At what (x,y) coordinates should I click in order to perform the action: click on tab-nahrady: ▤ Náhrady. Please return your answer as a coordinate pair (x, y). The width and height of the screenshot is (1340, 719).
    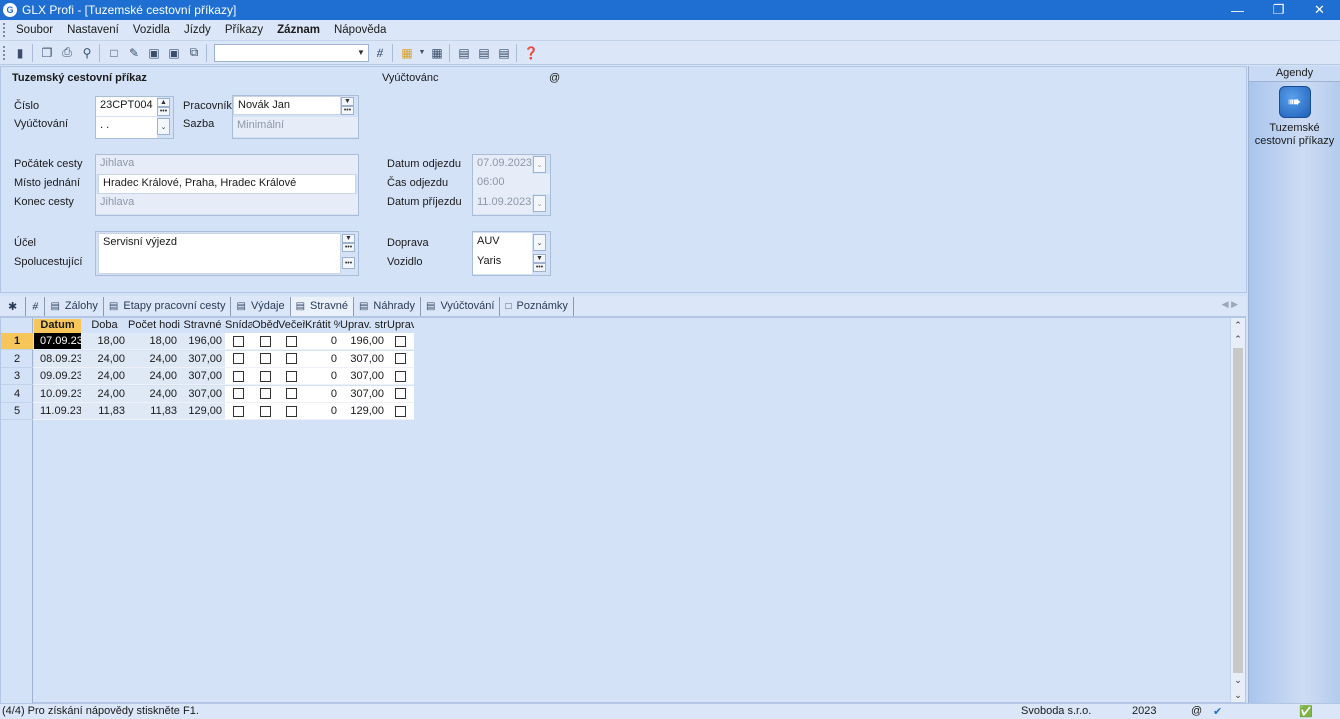
    Looking at the image, I should click on (387, 306).